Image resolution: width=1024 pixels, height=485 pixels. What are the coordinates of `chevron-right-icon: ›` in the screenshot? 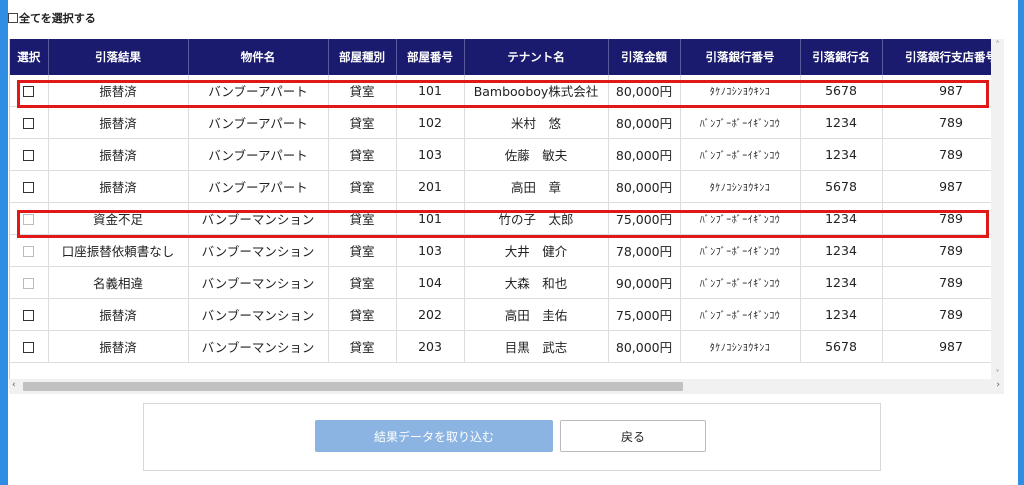 It's located at (998, 385).